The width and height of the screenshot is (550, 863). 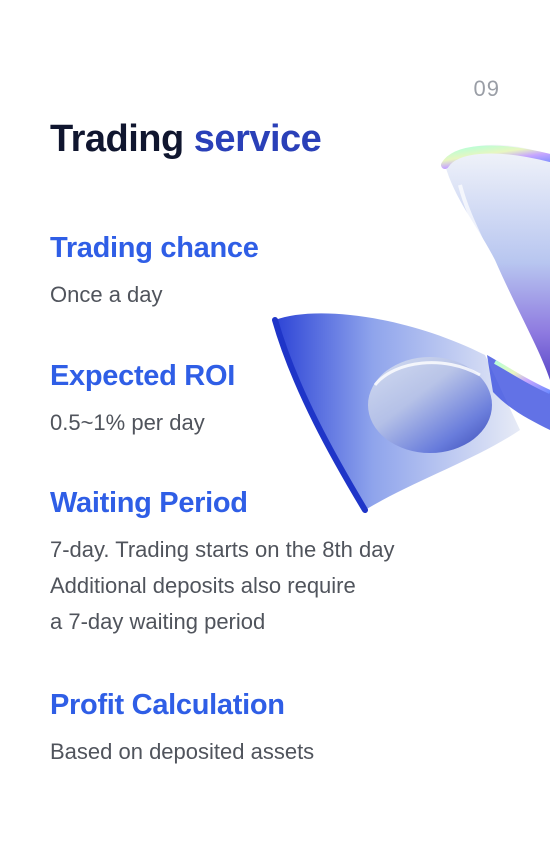 I want to click on section-line: Based on deposited assets, so click(x=182, y=751).